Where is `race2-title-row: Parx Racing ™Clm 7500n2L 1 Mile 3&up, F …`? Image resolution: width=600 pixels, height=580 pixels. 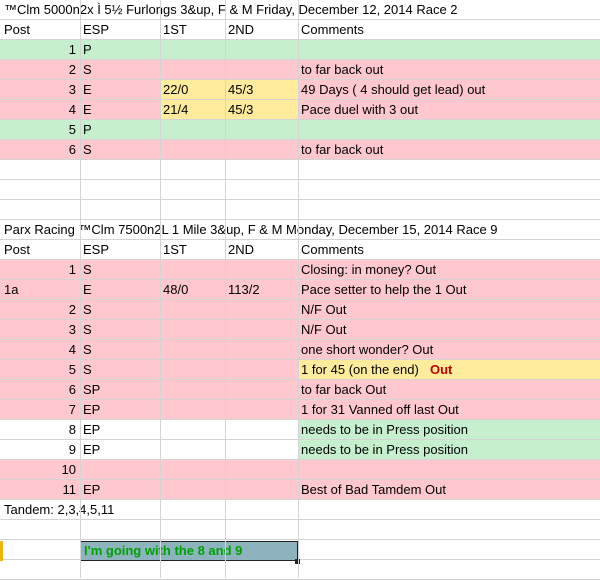
race2-title-row: Parx Racing ™Clm 7500n2L 1 Mile 3&up, F … is located at coordinates (300, 230).